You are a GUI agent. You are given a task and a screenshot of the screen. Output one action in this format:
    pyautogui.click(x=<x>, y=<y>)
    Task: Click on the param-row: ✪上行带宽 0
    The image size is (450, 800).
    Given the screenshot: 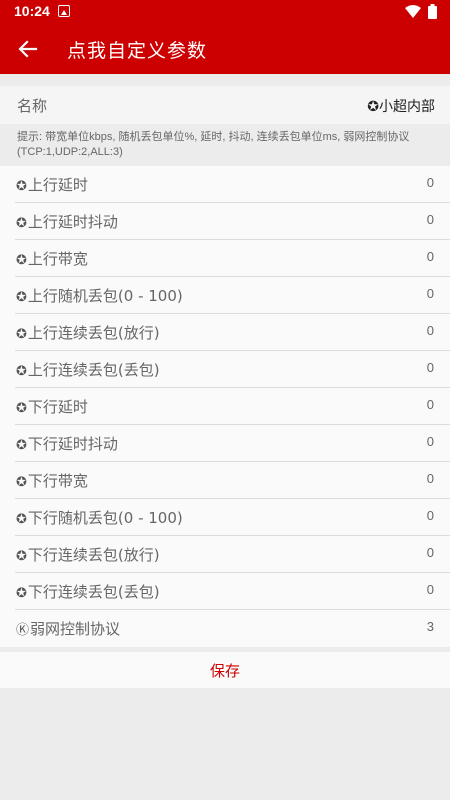 What is the action you would take?
    pyautogui.click(x=225, y=258)
    